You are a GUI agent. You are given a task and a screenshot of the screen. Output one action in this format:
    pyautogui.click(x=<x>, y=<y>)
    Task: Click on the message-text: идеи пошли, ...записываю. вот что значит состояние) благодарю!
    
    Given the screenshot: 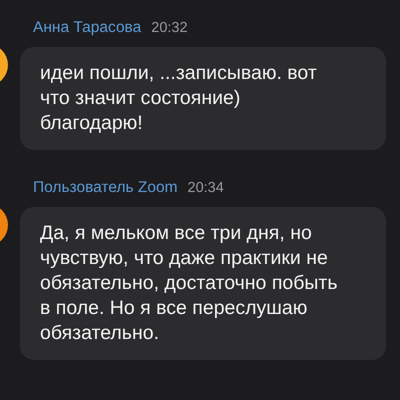 What is the action you would take?
    pyautogui.click(x=179, y=98)
    